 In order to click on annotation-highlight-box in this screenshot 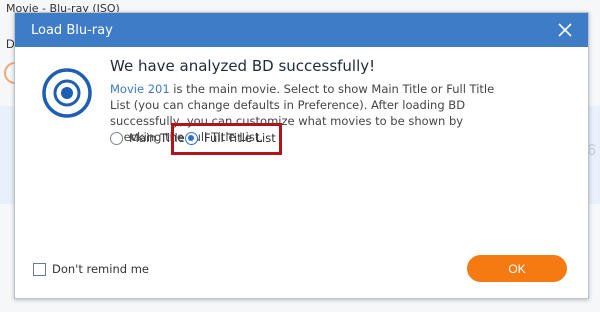, I will do `click(226, 139)`.